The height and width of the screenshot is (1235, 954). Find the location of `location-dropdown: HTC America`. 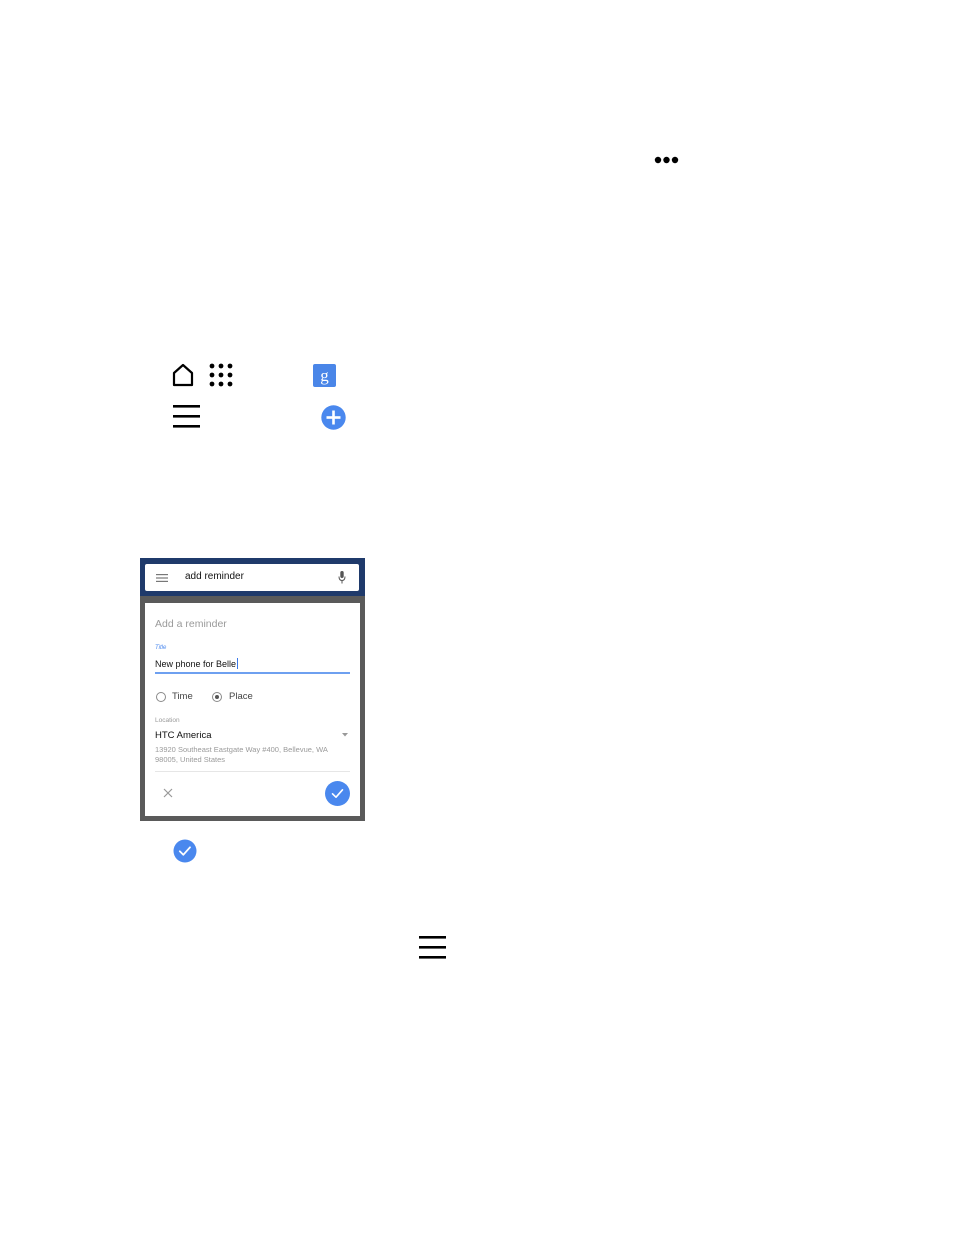

location-dropdown: HTC America is located at coordinates (183, 735).